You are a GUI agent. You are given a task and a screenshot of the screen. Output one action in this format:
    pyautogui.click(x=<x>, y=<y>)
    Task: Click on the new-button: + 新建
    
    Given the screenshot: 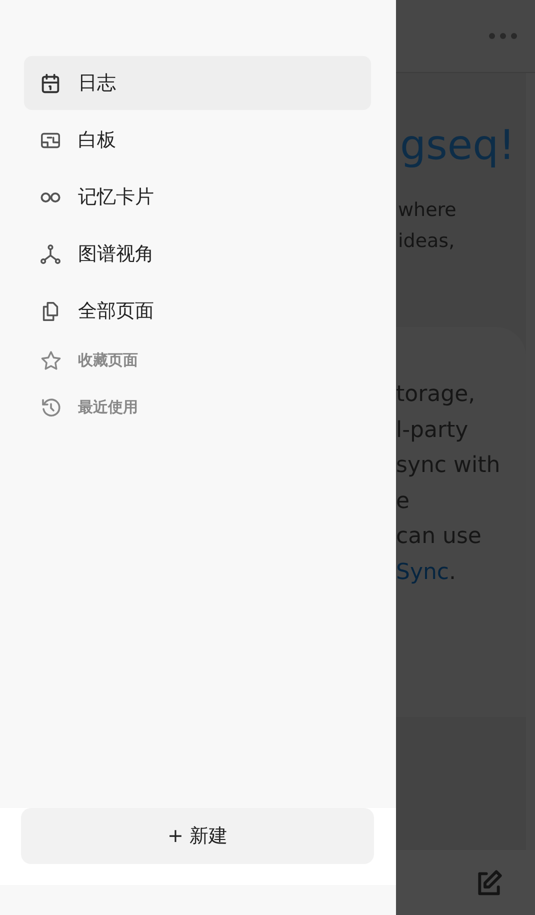 What is the action you would take?
    pyautogui.click(x=197, y=836)
    